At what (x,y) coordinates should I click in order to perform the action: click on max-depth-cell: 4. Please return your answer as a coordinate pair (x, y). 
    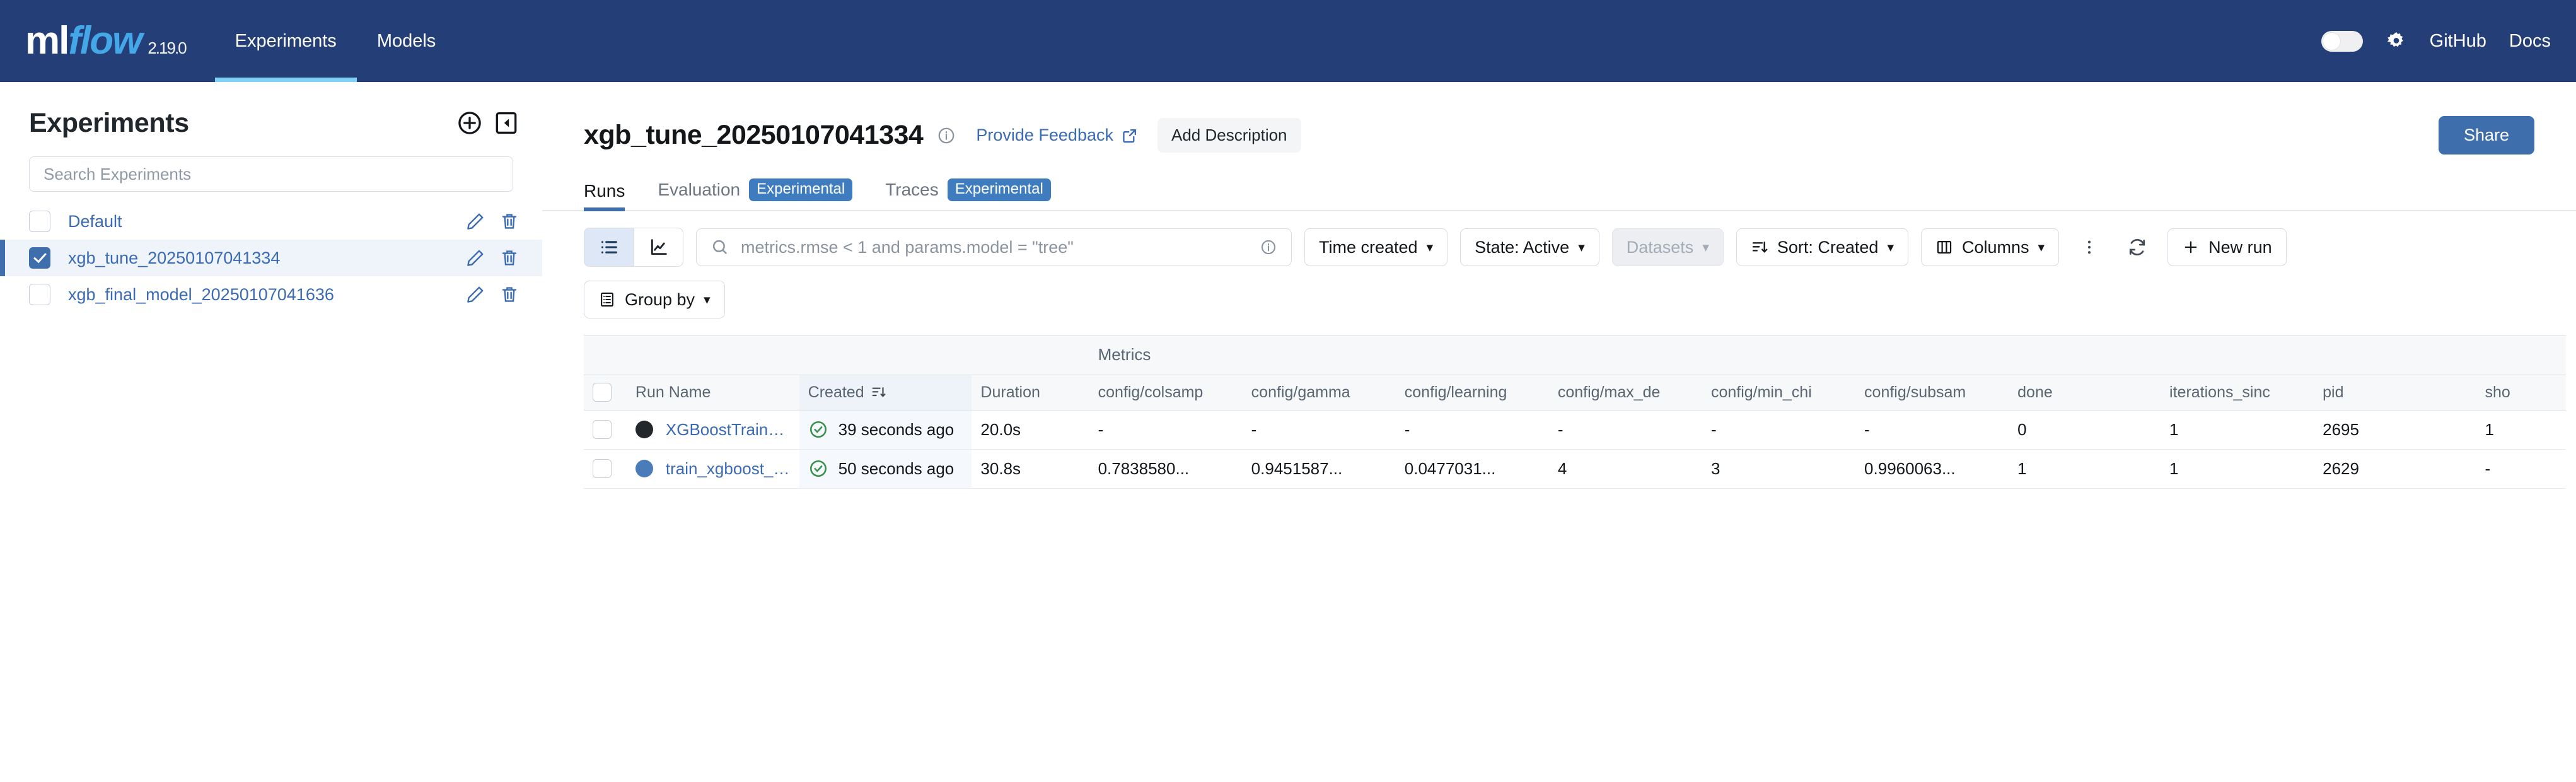
    Looking at the image, I should click on (1625, 469).